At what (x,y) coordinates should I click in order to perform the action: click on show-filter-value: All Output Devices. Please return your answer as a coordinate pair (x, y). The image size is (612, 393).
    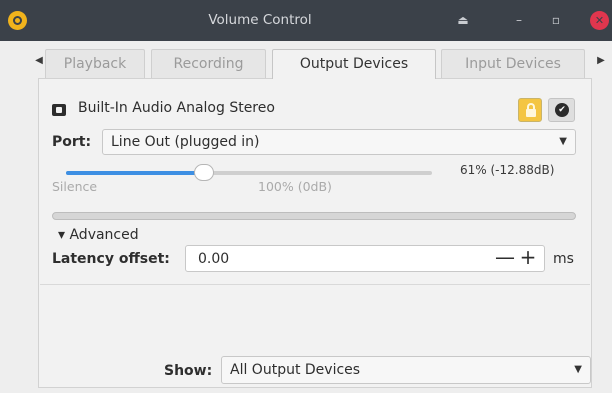
    Looking at the image, I should click on (295, 370).